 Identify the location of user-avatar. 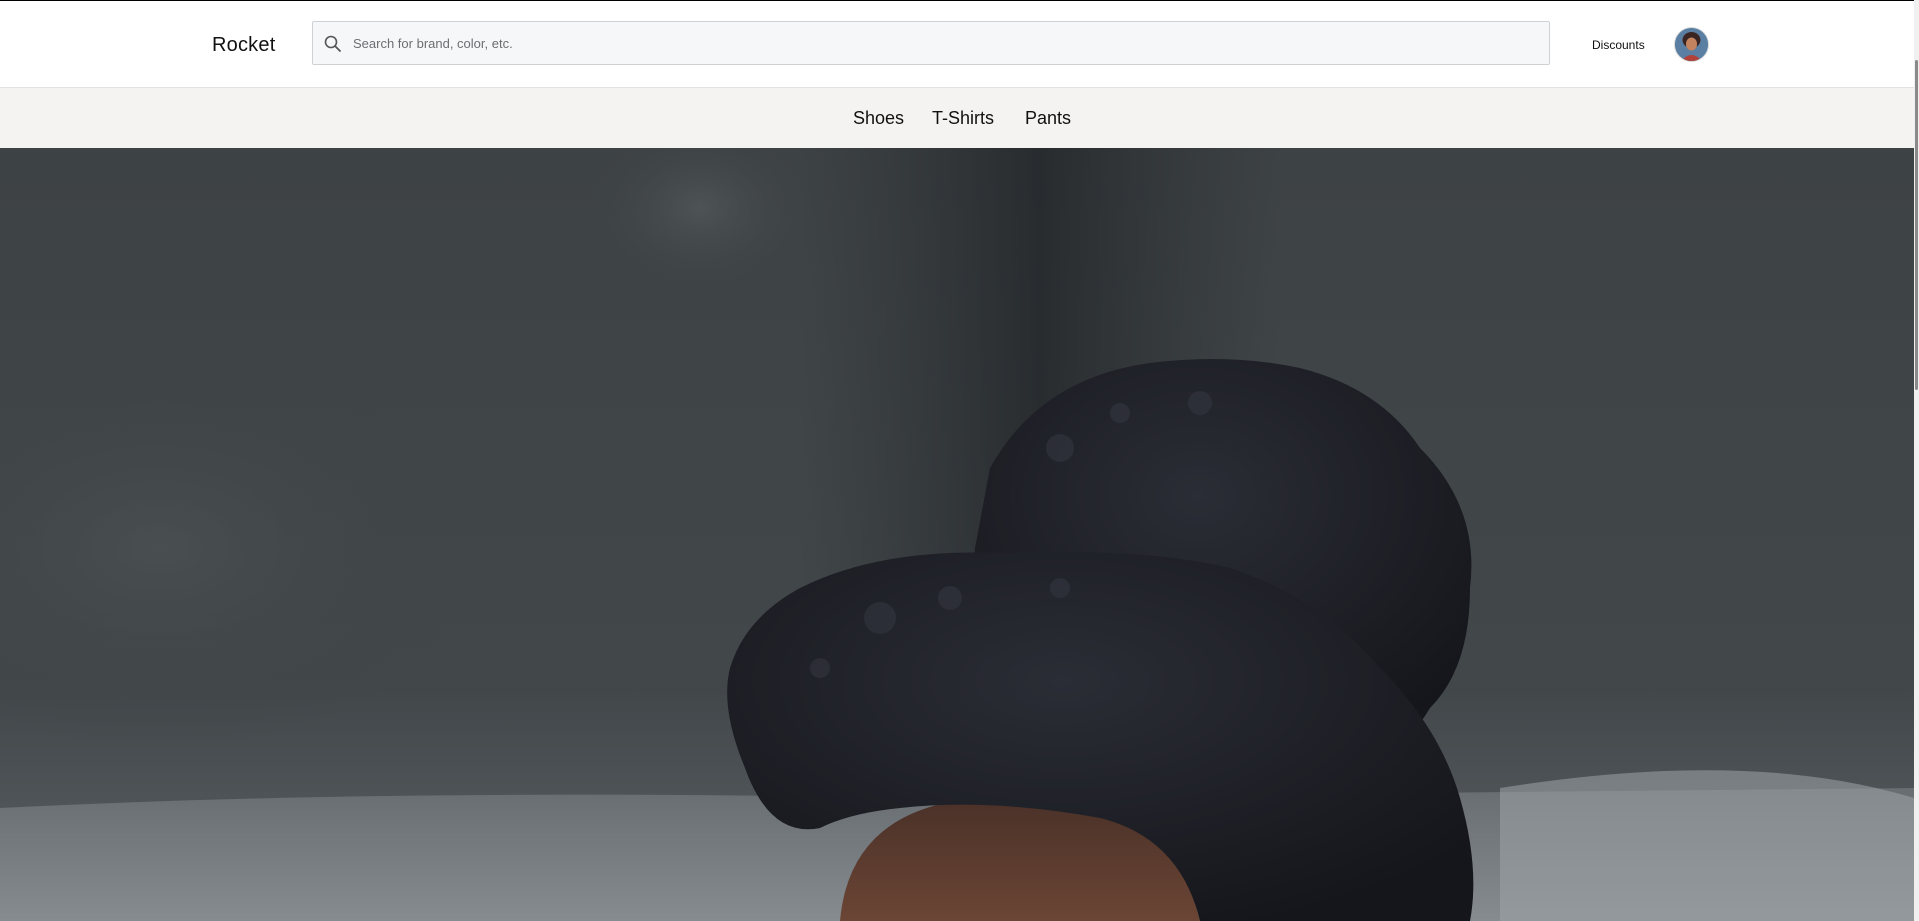
(1691, 44).